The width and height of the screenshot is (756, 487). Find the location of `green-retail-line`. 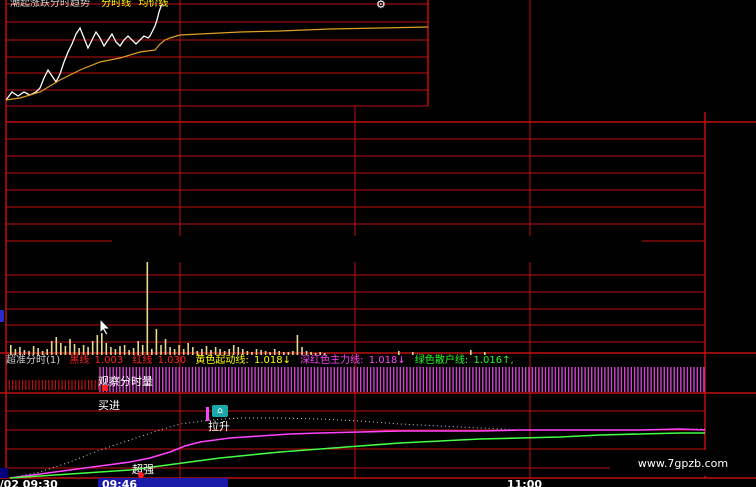

green-retail-line is located at coordinates (357, 455).